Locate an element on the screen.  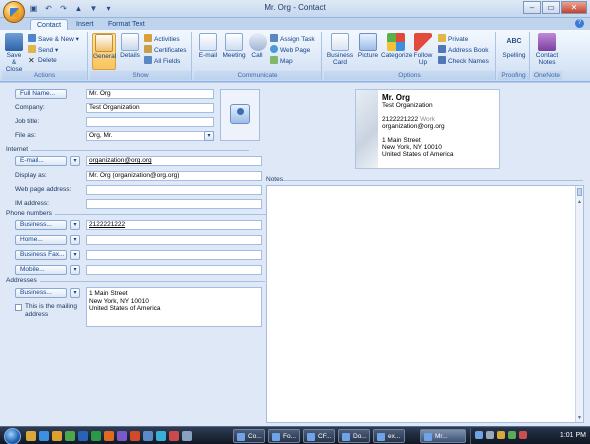
delete-button: ✕ Delete is located at coordinates (42, 60).